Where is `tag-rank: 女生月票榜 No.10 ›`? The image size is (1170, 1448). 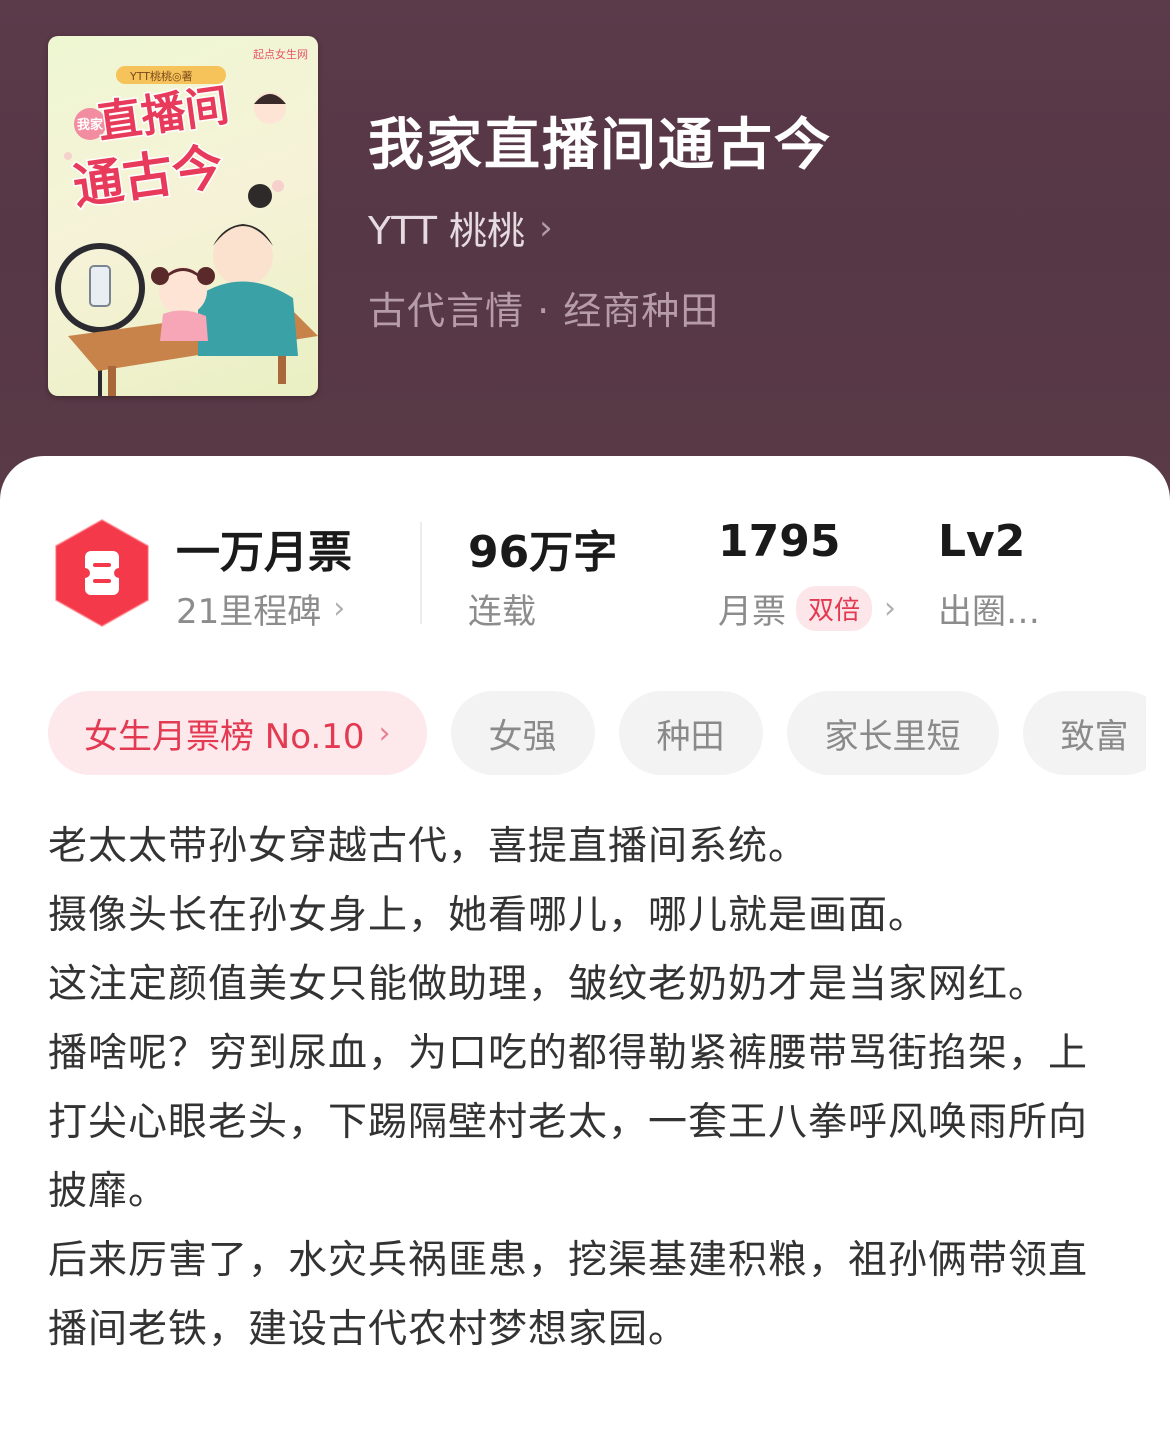 tag-rank: 女生月票榜 No.10 › is located at coordinates (237, 733).